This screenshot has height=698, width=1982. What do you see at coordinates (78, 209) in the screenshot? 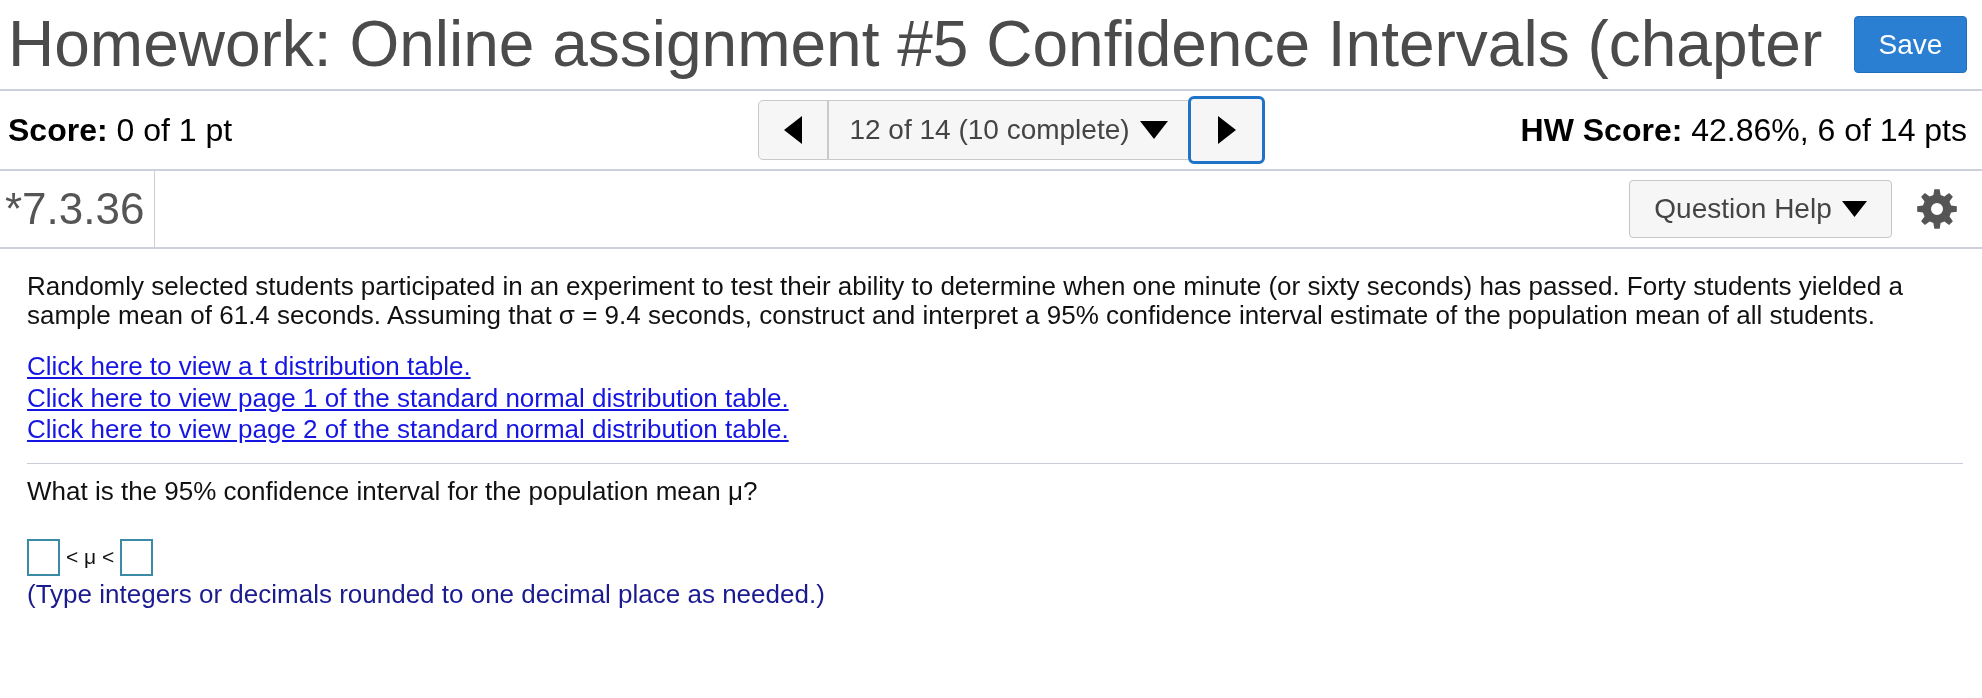
I see `question-number: *7.3.36` at bounding box center [78, 209].